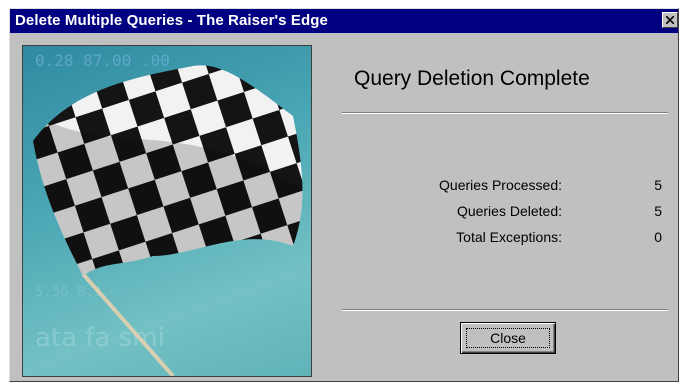 This screenshot has height=385, width=681. What do you see at coordinates (509, 211) in the screenshot?
I see `stat-label: Queries Deleted:` at bounding box center [509, 211].